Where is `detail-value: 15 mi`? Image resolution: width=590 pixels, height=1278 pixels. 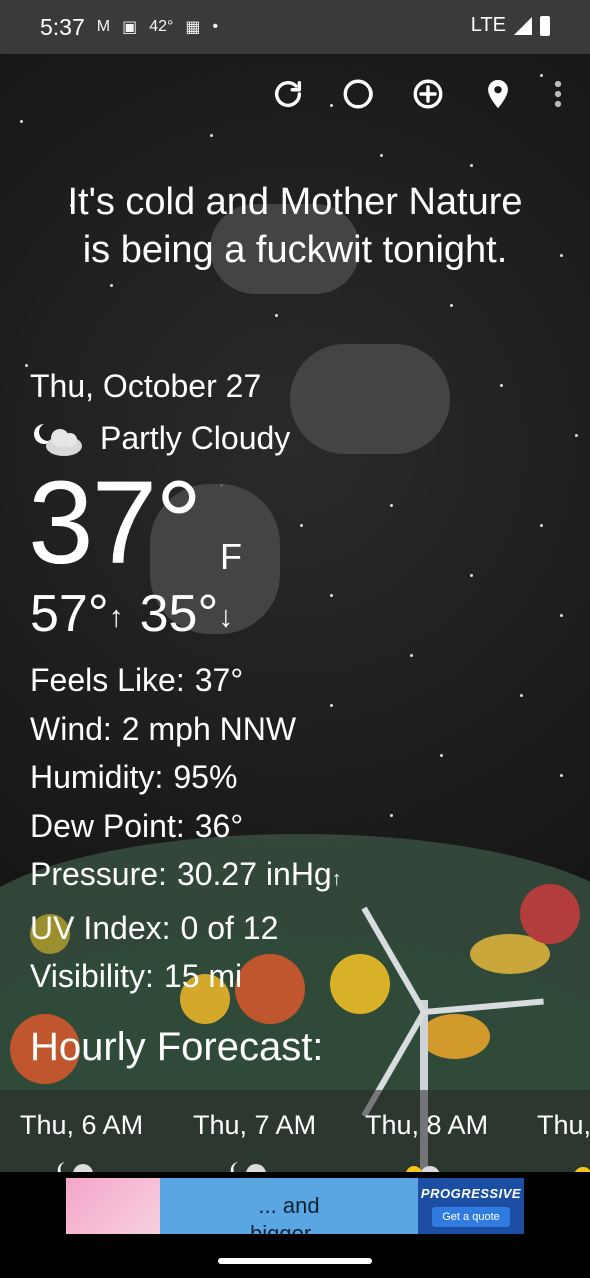
detail-value: 15 mi is located at coordinates (203, 976).